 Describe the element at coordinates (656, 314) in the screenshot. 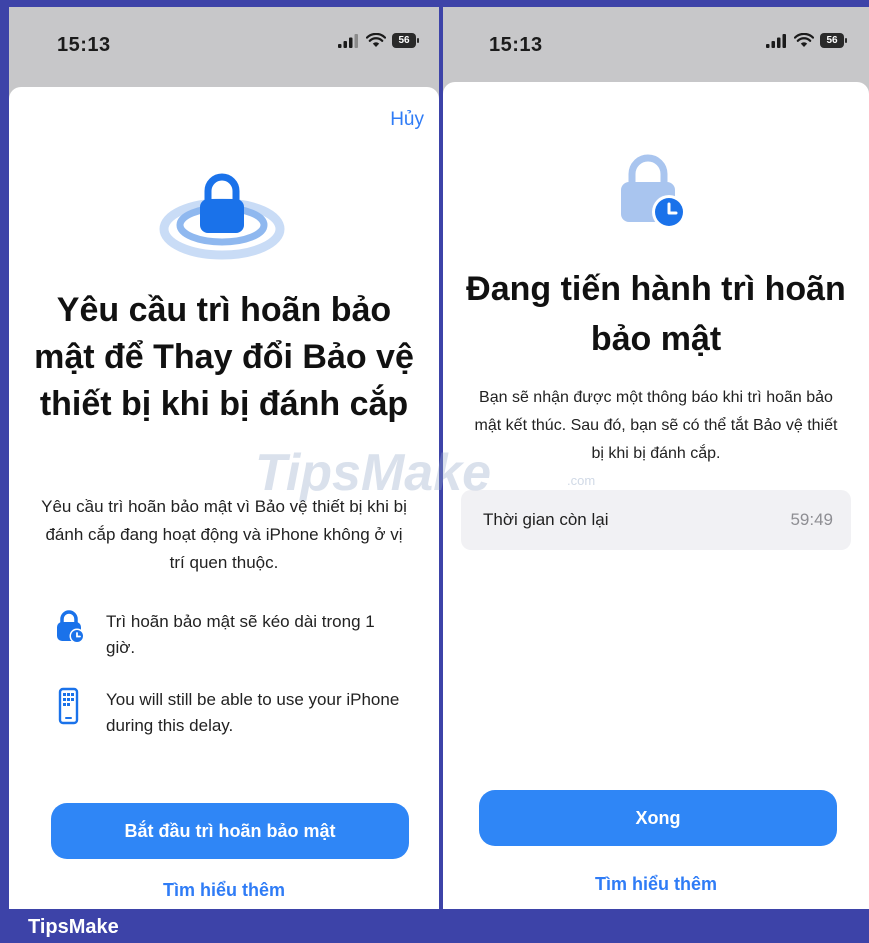

I see `page-title: Đang tiến hành trì hoãn bảo mật` at that location.